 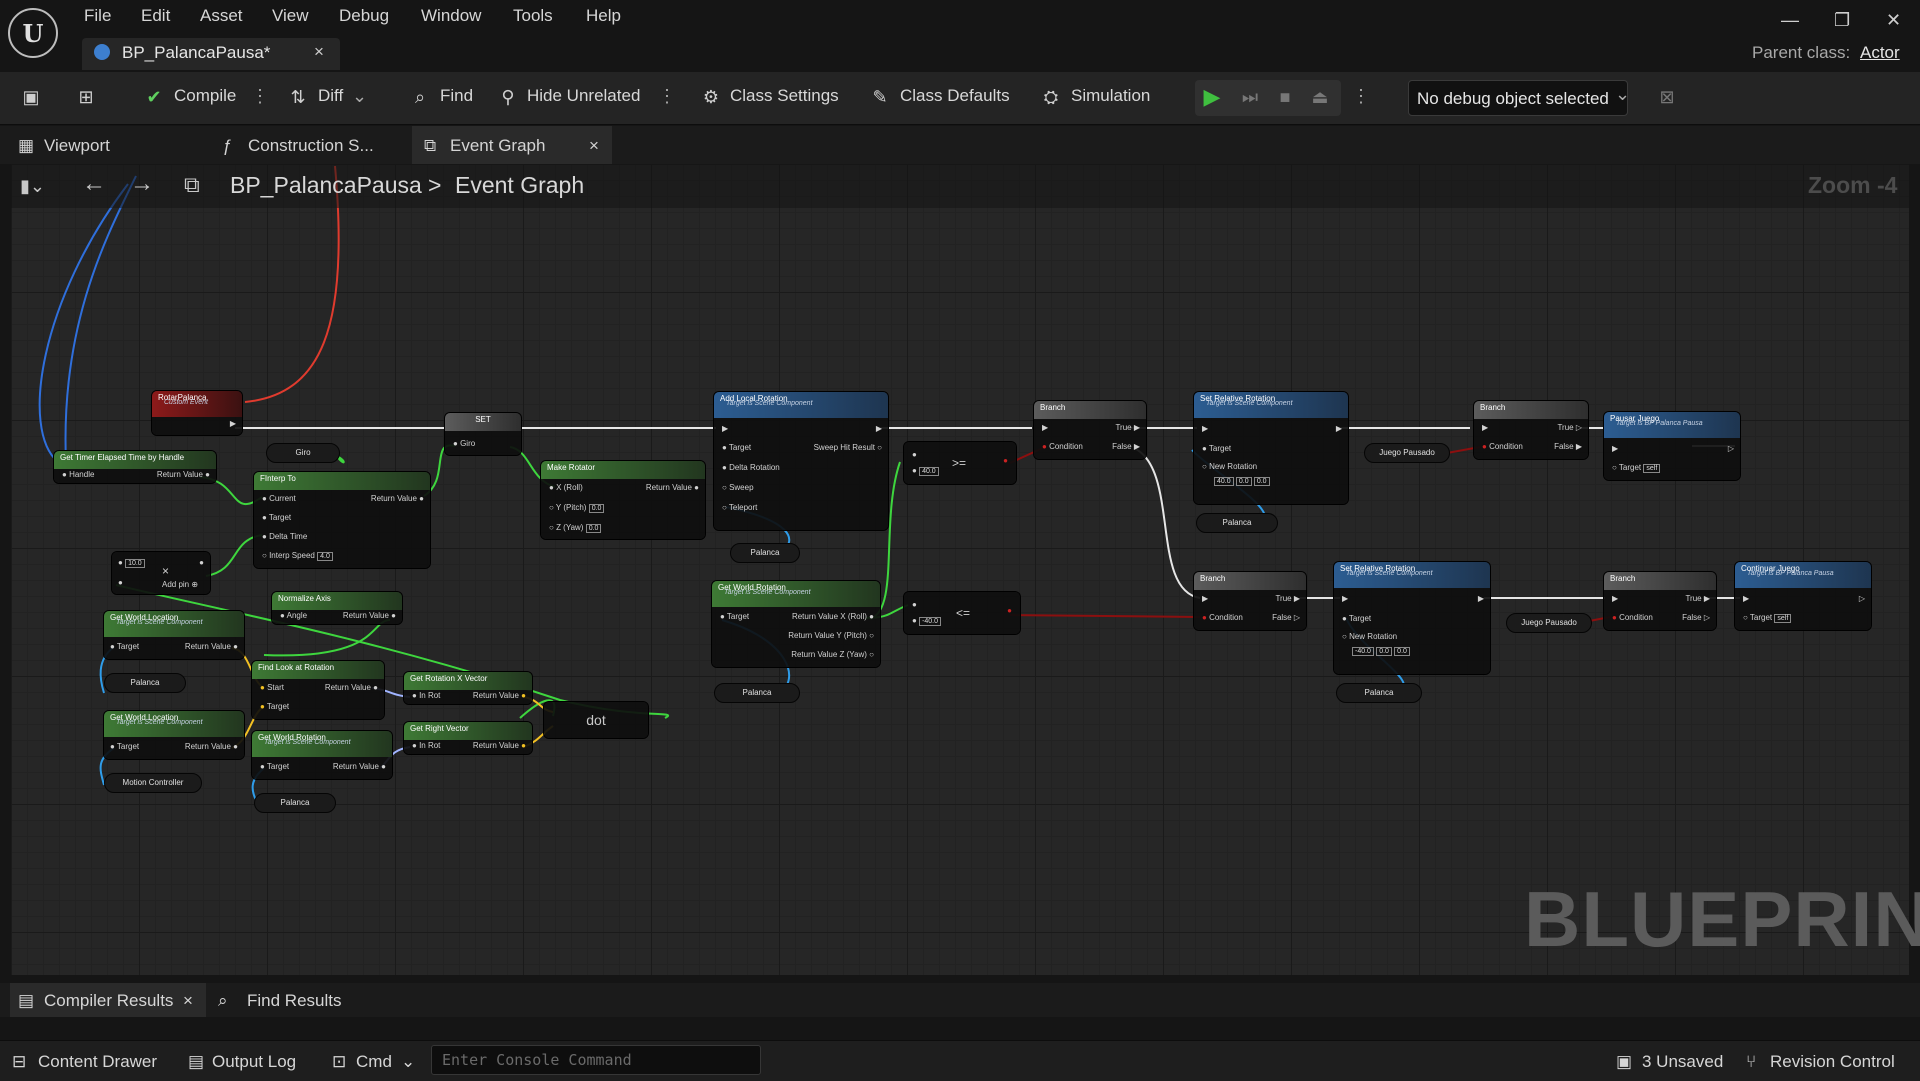 What do you see at coordinates (303, 453) in the screenshot?
I see `var-giro: Giro` at bounding box center [303, 453].